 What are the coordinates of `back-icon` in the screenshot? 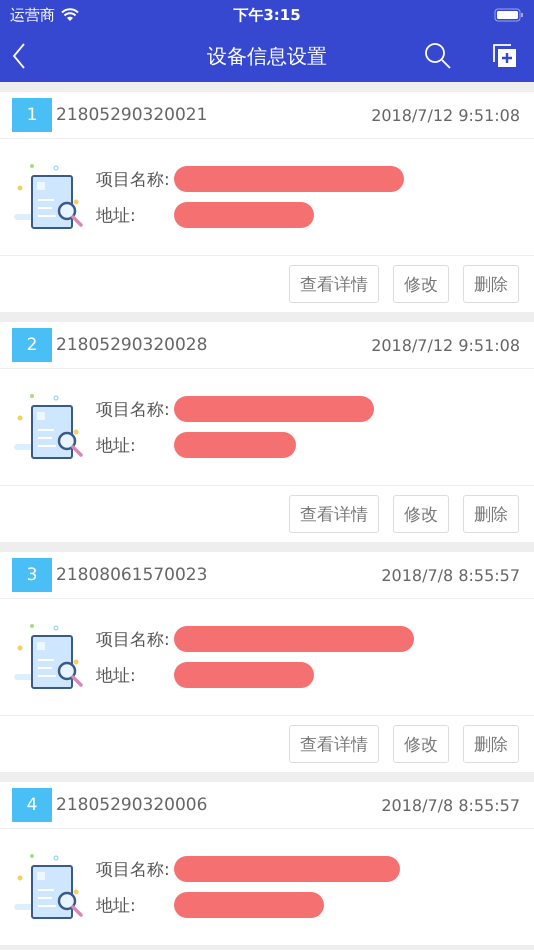 It's located at (19, 56).